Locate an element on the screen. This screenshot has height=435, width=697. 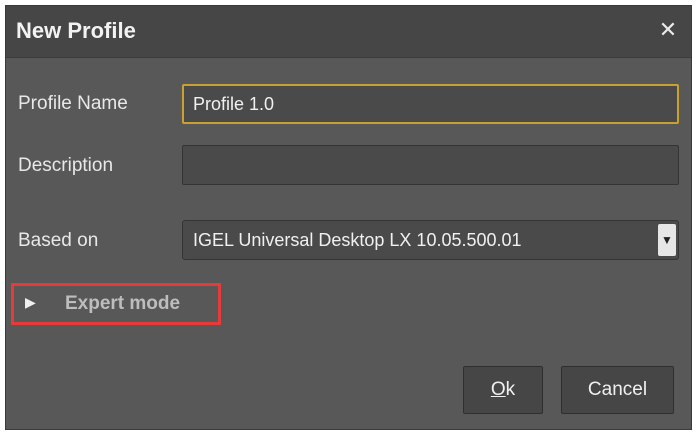
close-icon: ✕ is located at coordinates (668, 30).